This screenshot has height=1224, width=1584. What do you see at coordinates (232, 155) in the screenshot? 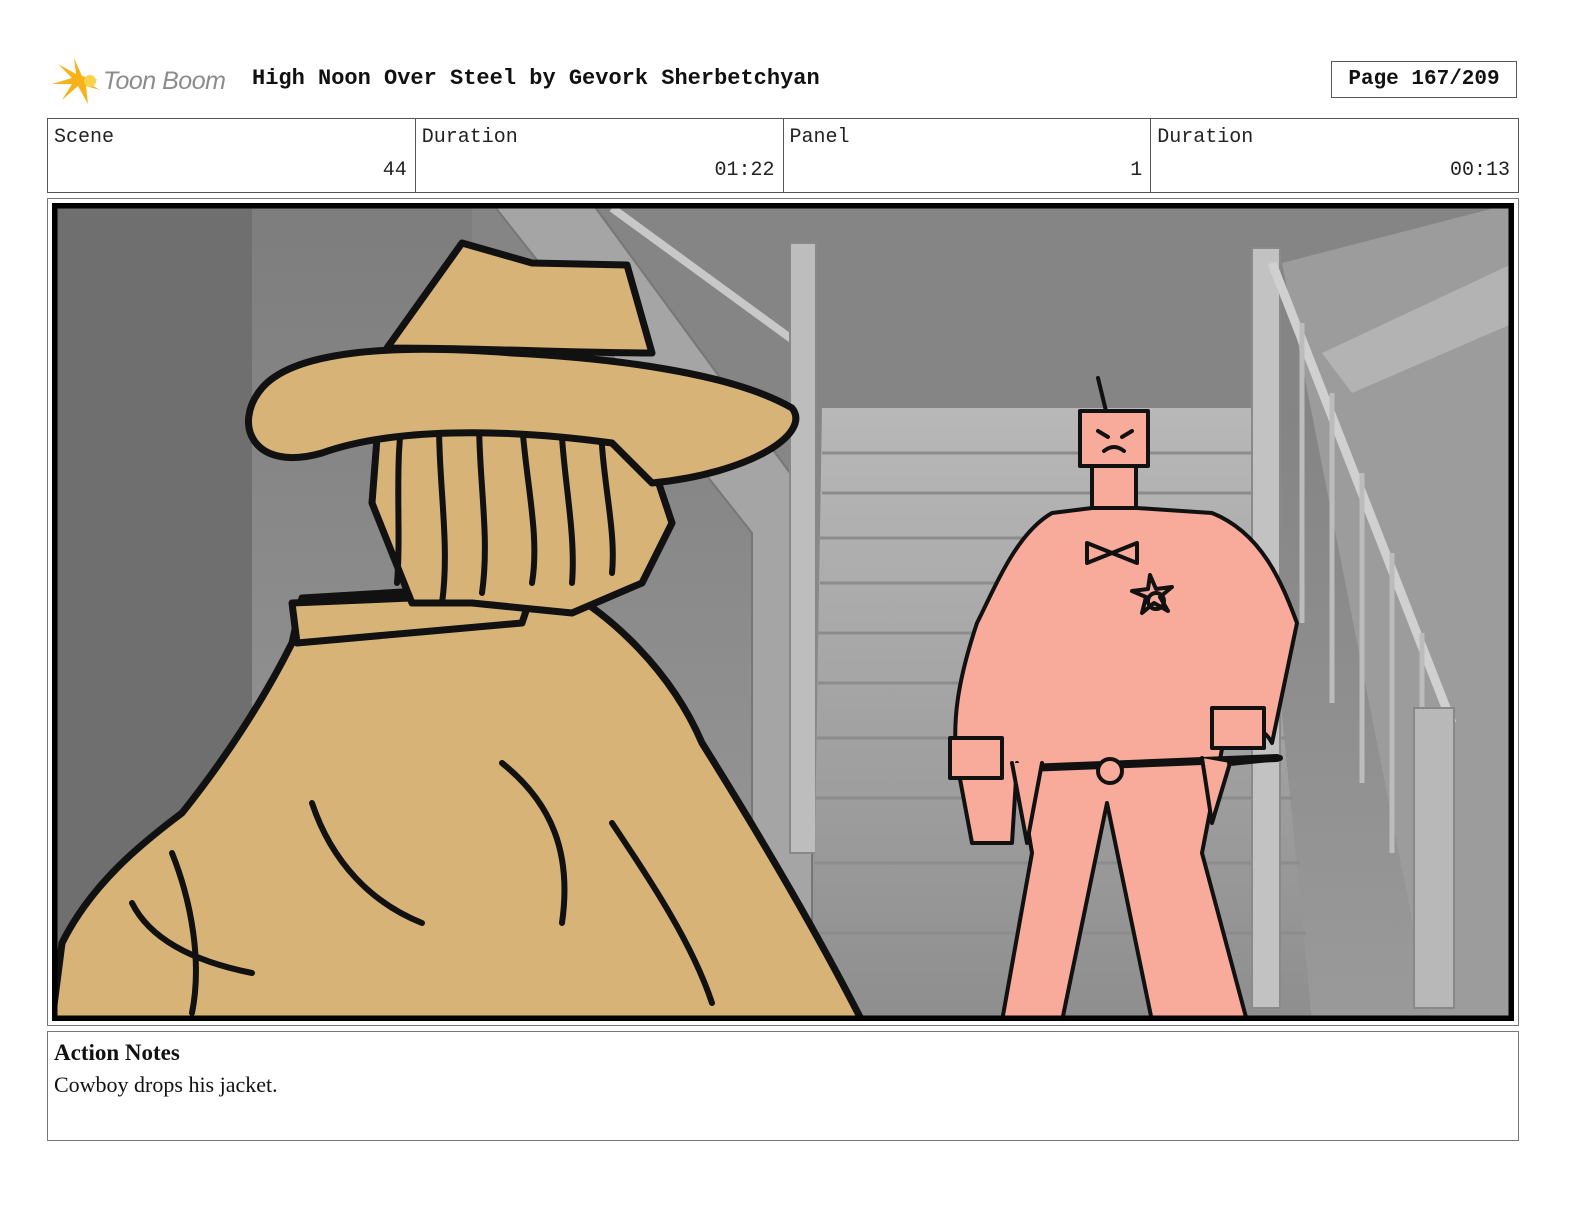
I see `scene-cell: Scene 44` at bounding box center [232, 155].